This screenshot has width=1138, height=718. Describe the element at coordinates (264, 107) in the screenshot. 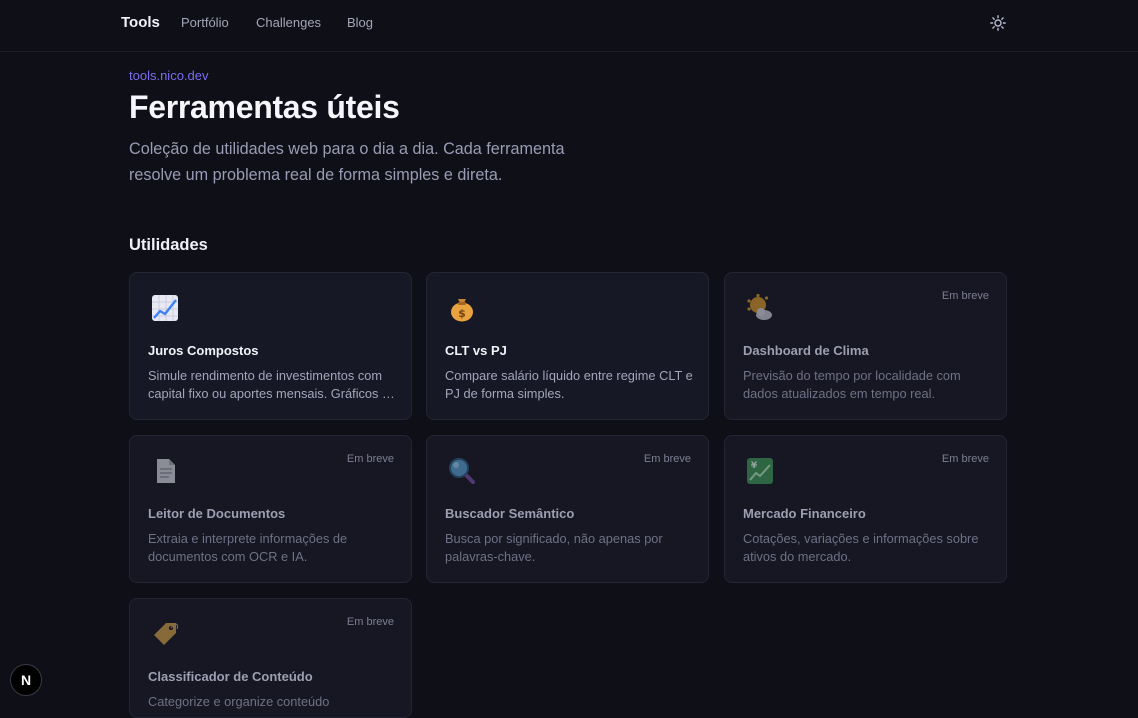

I see `page-title: Ferramentas úteis` at that location.